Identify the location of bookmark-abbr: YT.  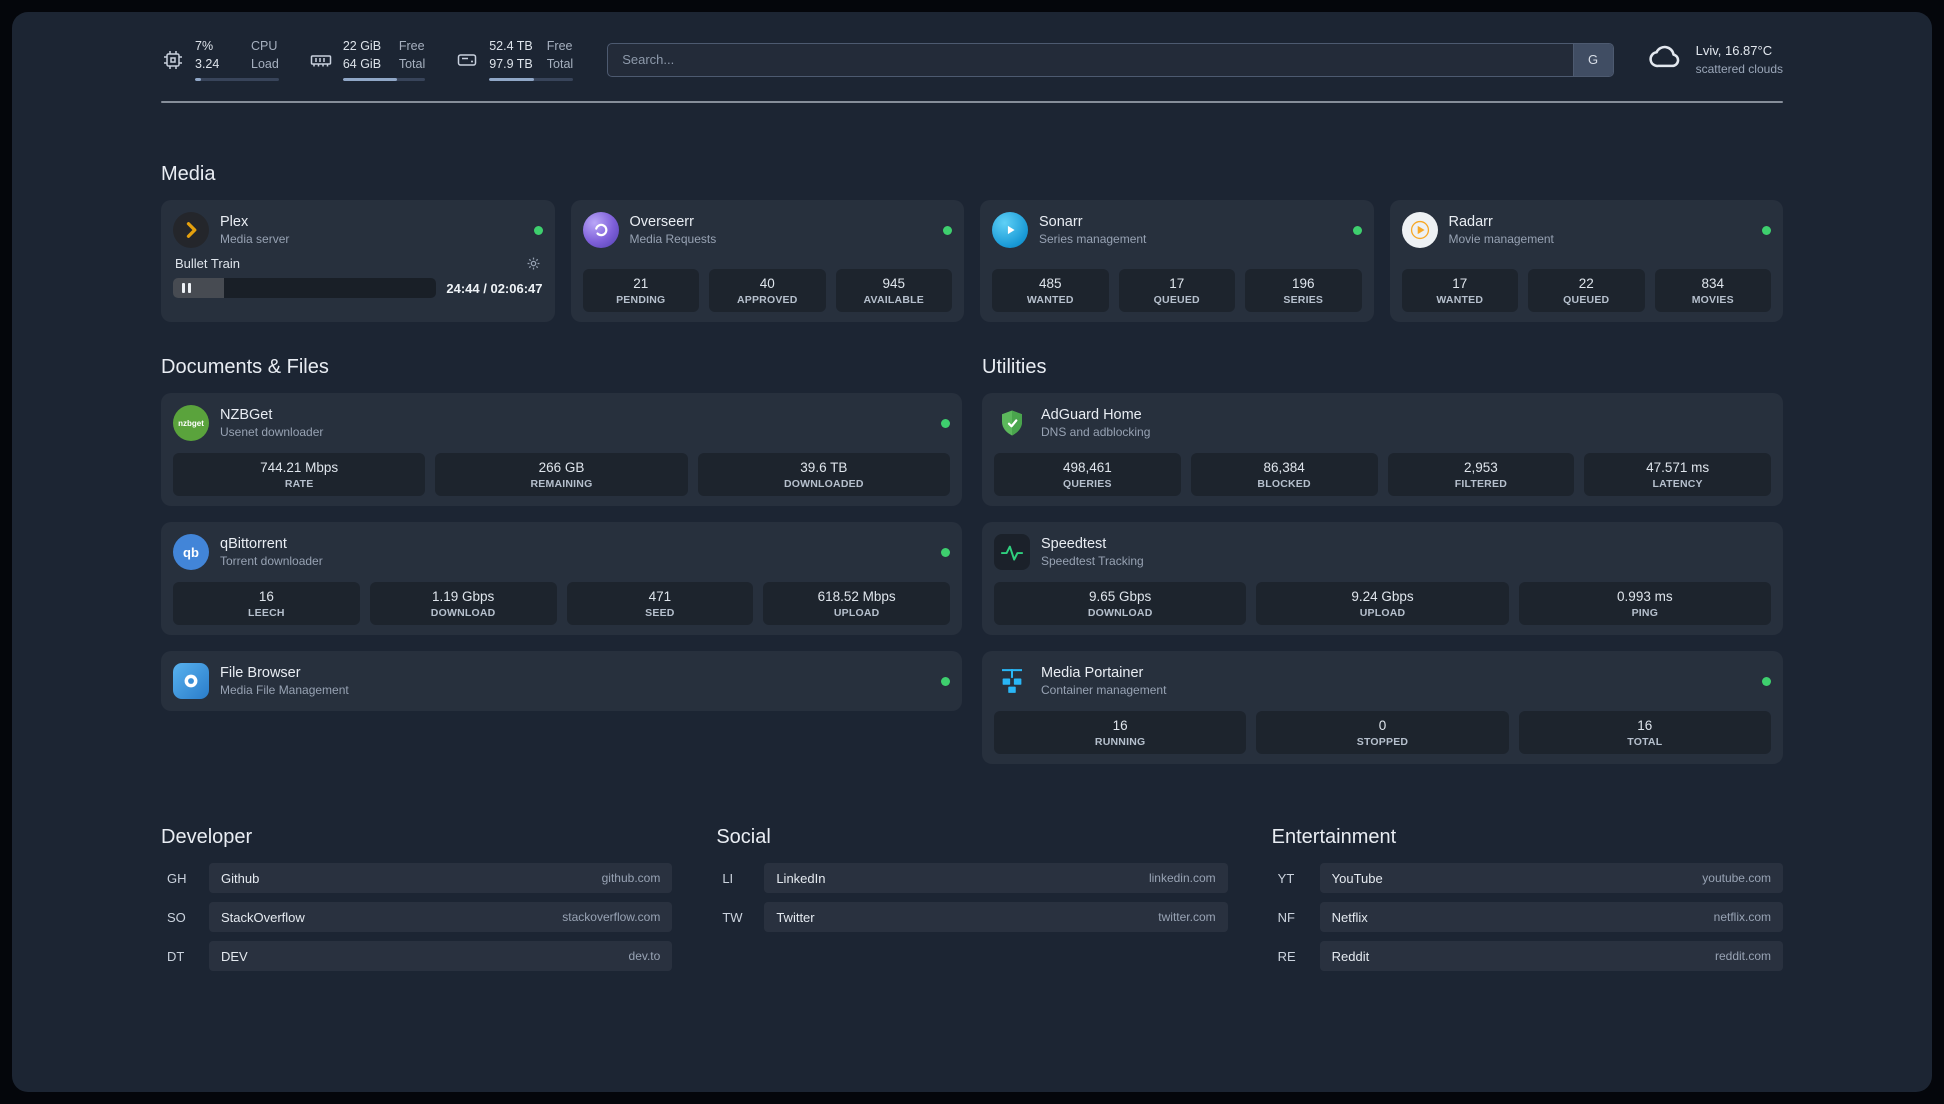
(1286, 878).